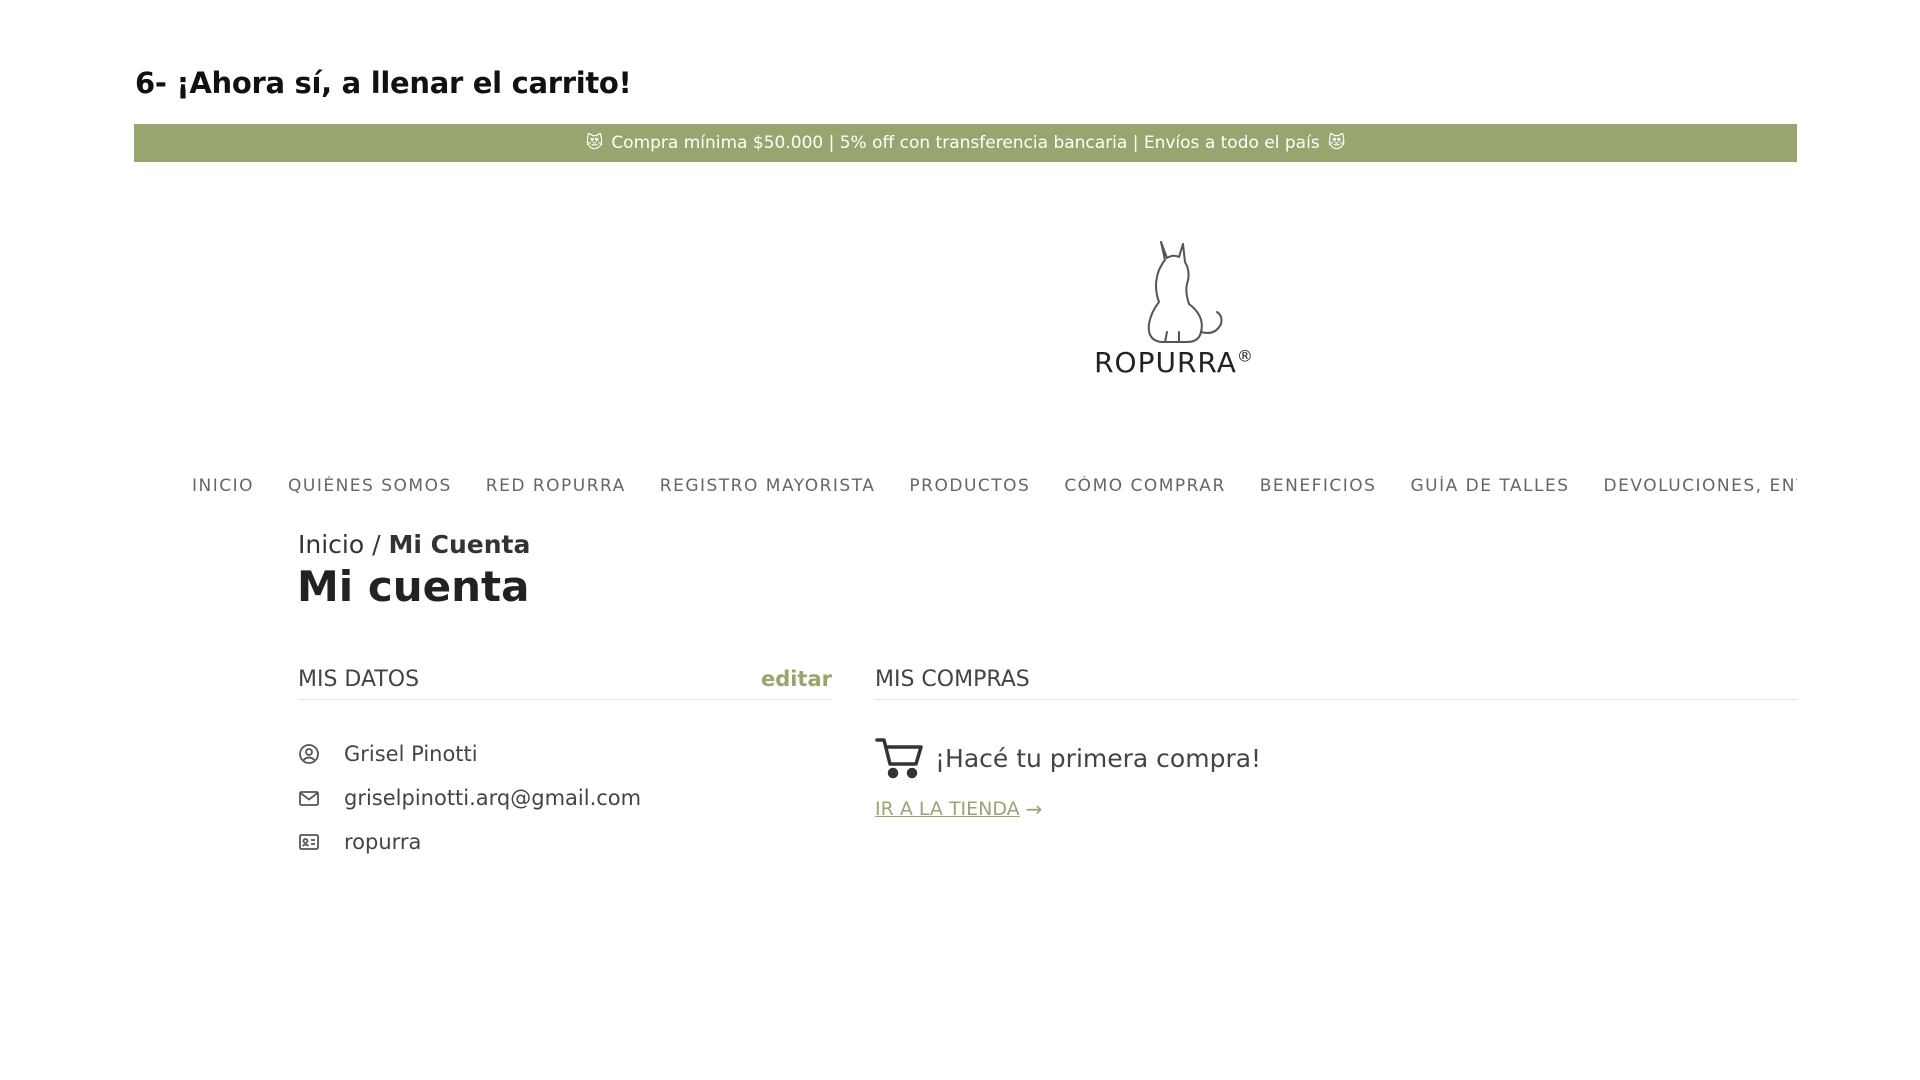 The width and height of the screenshot is (1920, 1080). What do you see at coordinates (459, 544) in the screenshot?
I see `breadcrumb-current: Mi Cuenta` at bounding box center [459, 544].